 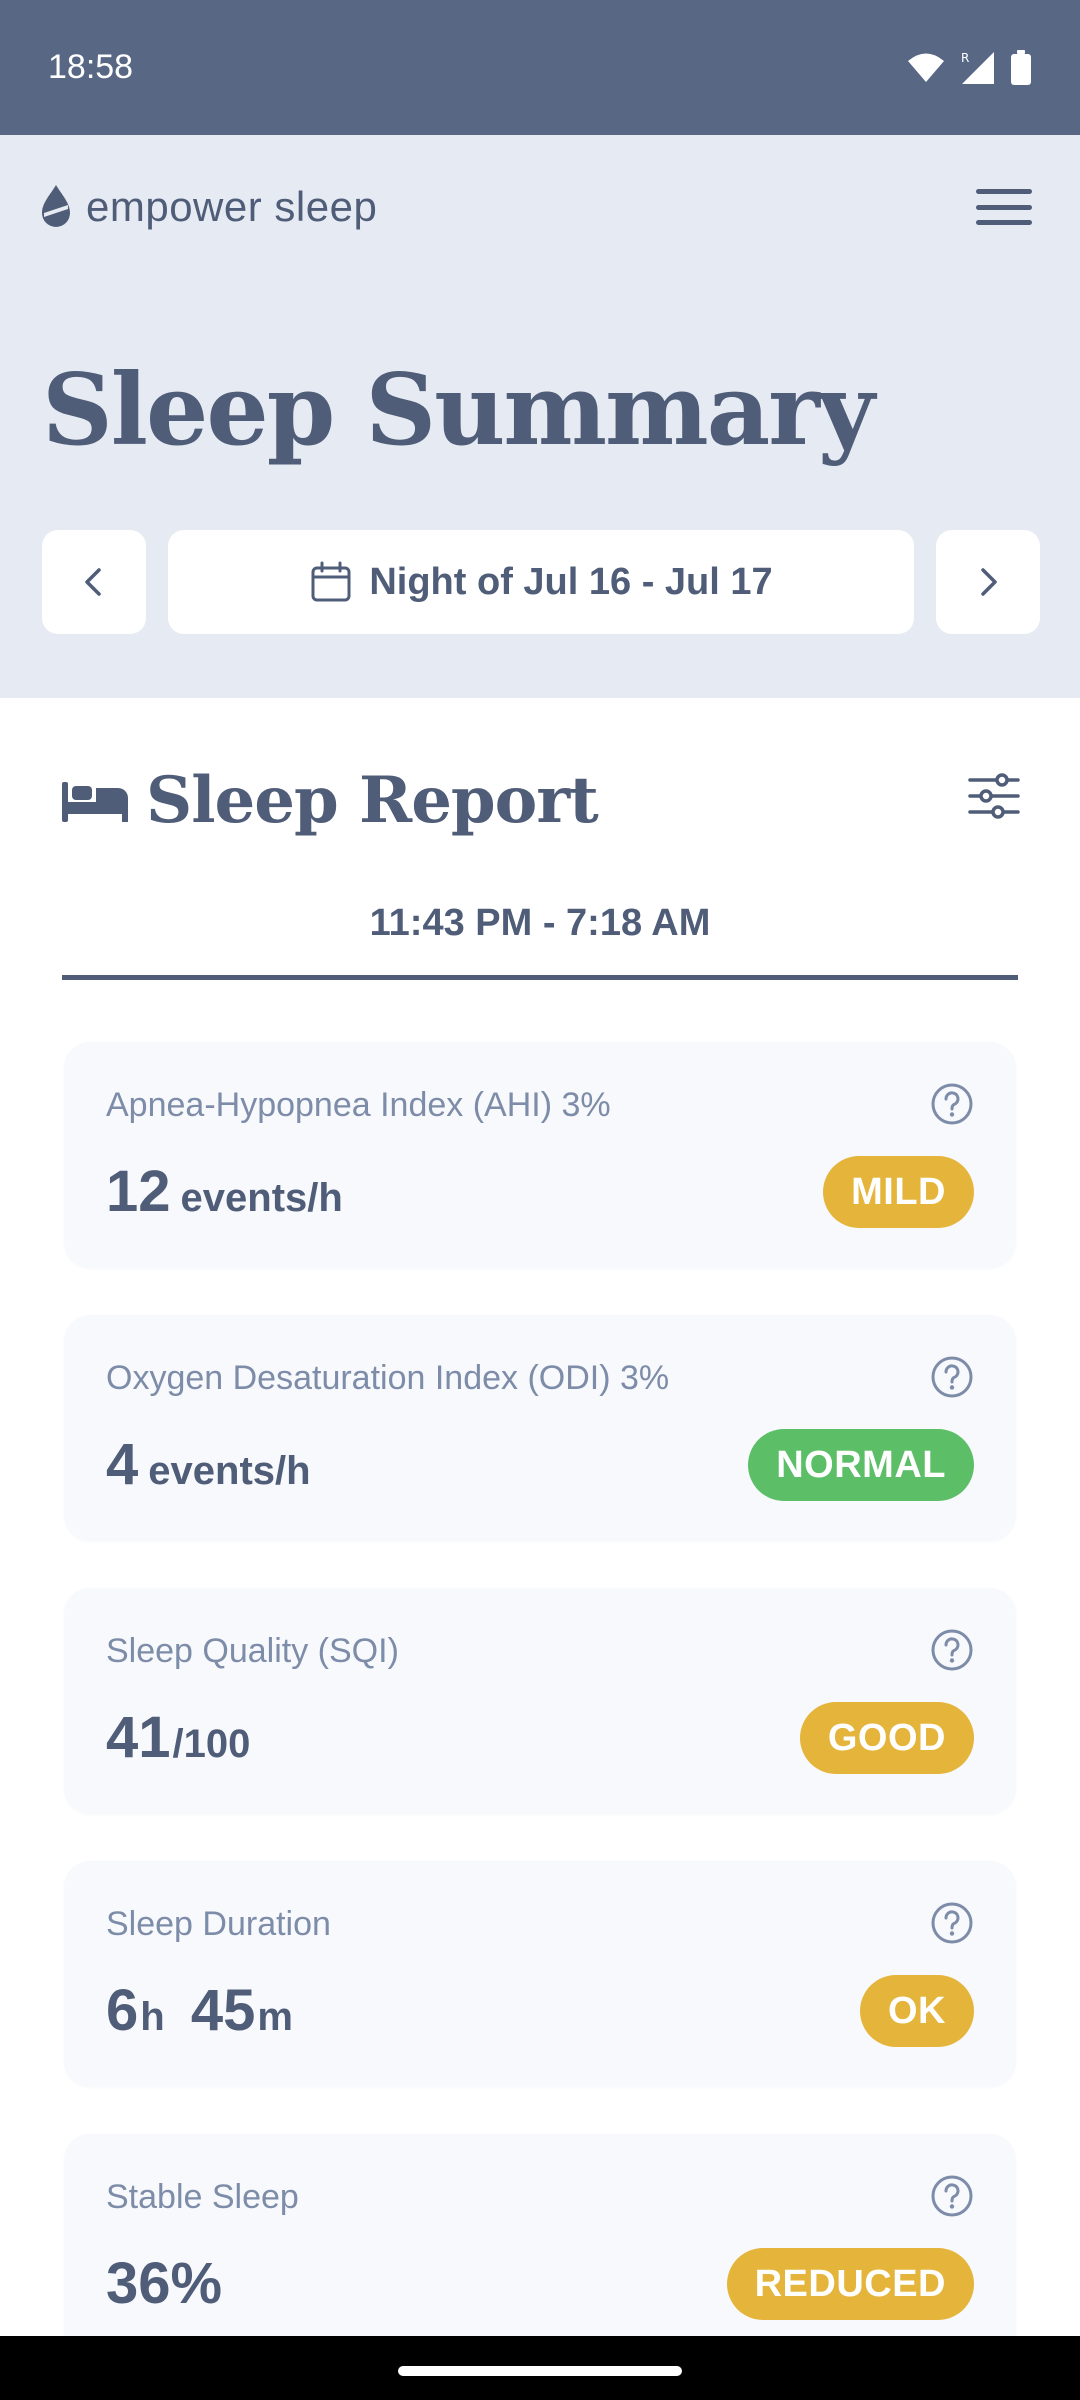 I want to click on status-badge: MILD, so click(x=898, y=1192).